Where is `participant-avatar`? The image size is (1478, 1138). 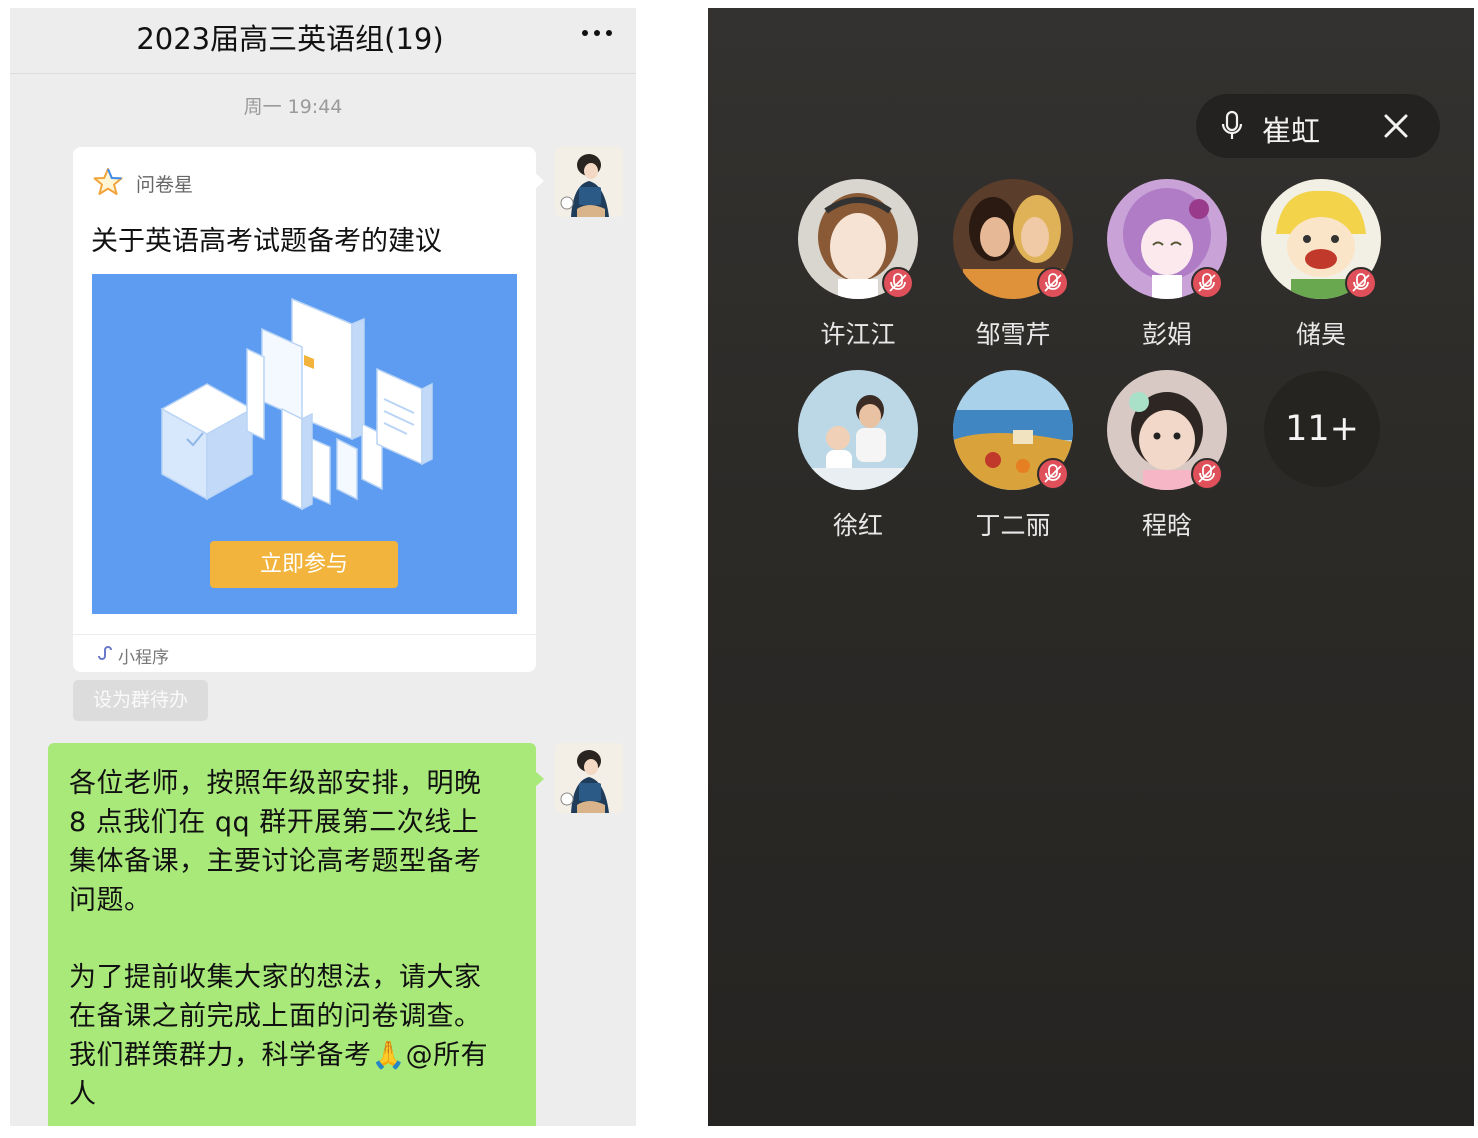
participant-avatar is located at coordinates (858, 430).